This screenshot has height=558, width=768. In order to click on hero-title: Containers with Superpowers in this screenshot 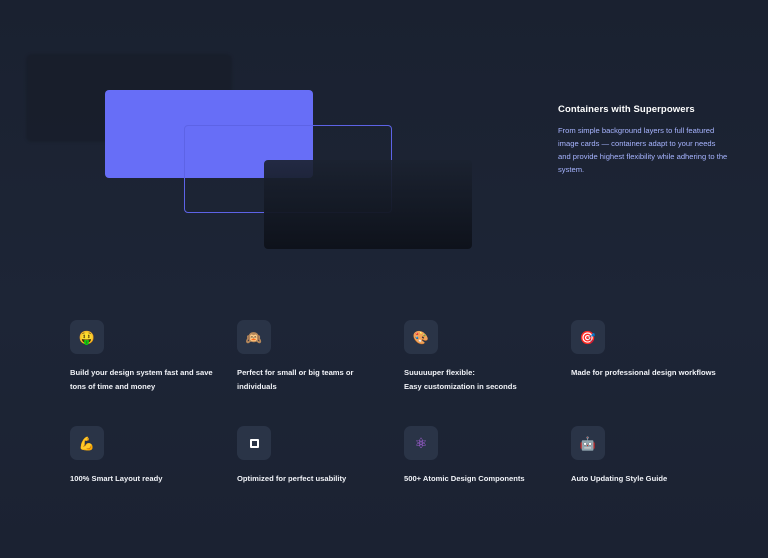, I will do `click(626, 109)`.